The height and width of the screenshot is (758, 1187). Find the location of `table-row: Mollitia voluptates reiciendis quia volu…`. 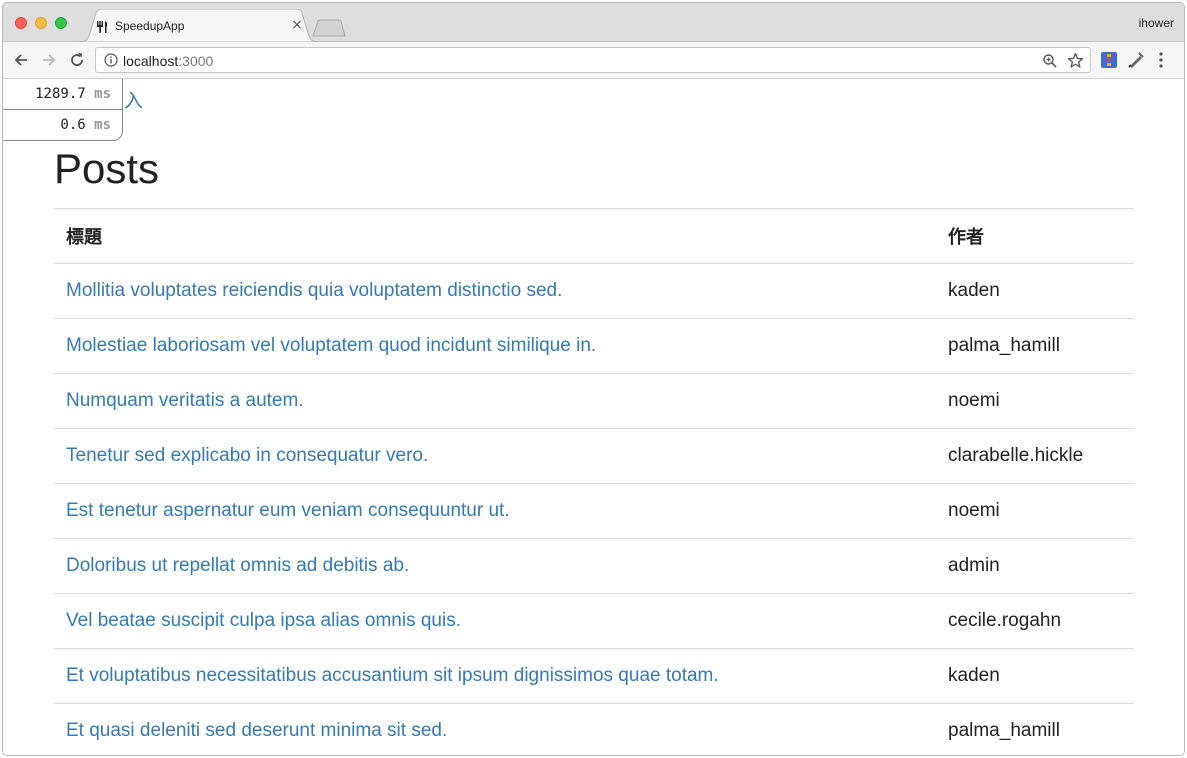

table-row: Mollitia voluptates reiciendis quia volu… is located at coordinates (594, 291).